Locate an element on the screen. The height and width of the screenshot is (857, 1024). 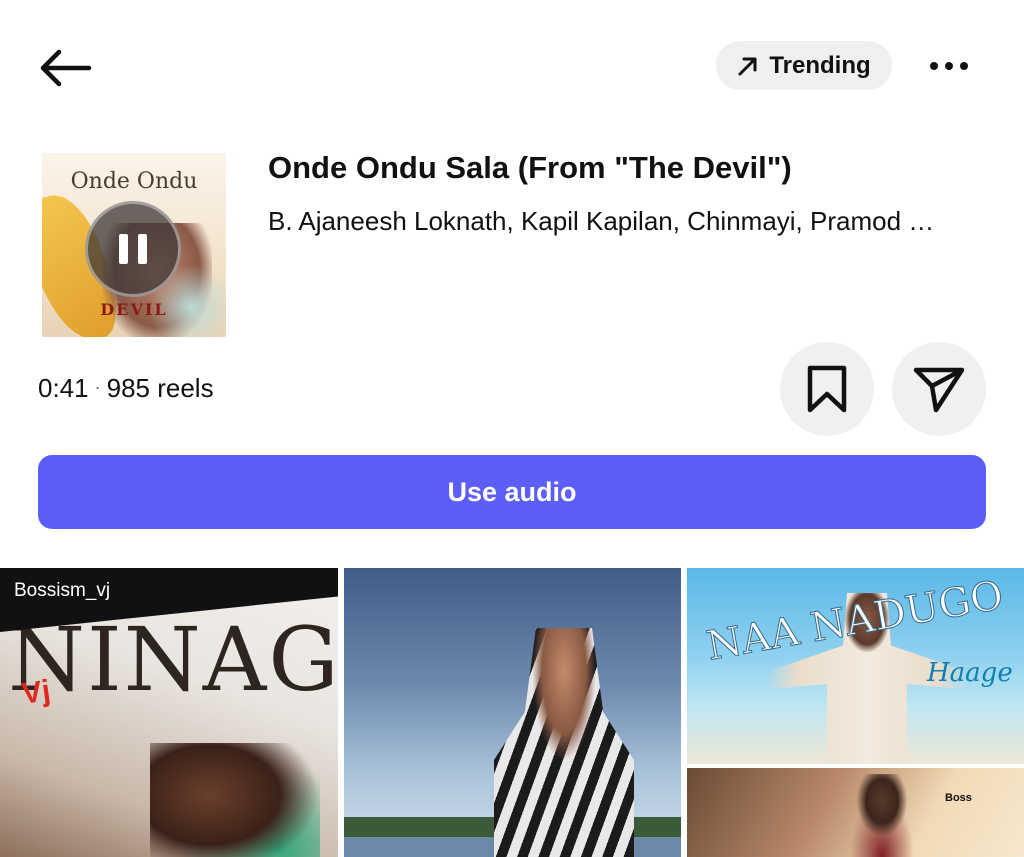
reel-subtitle: Haage is located at coordinates (970, 673).